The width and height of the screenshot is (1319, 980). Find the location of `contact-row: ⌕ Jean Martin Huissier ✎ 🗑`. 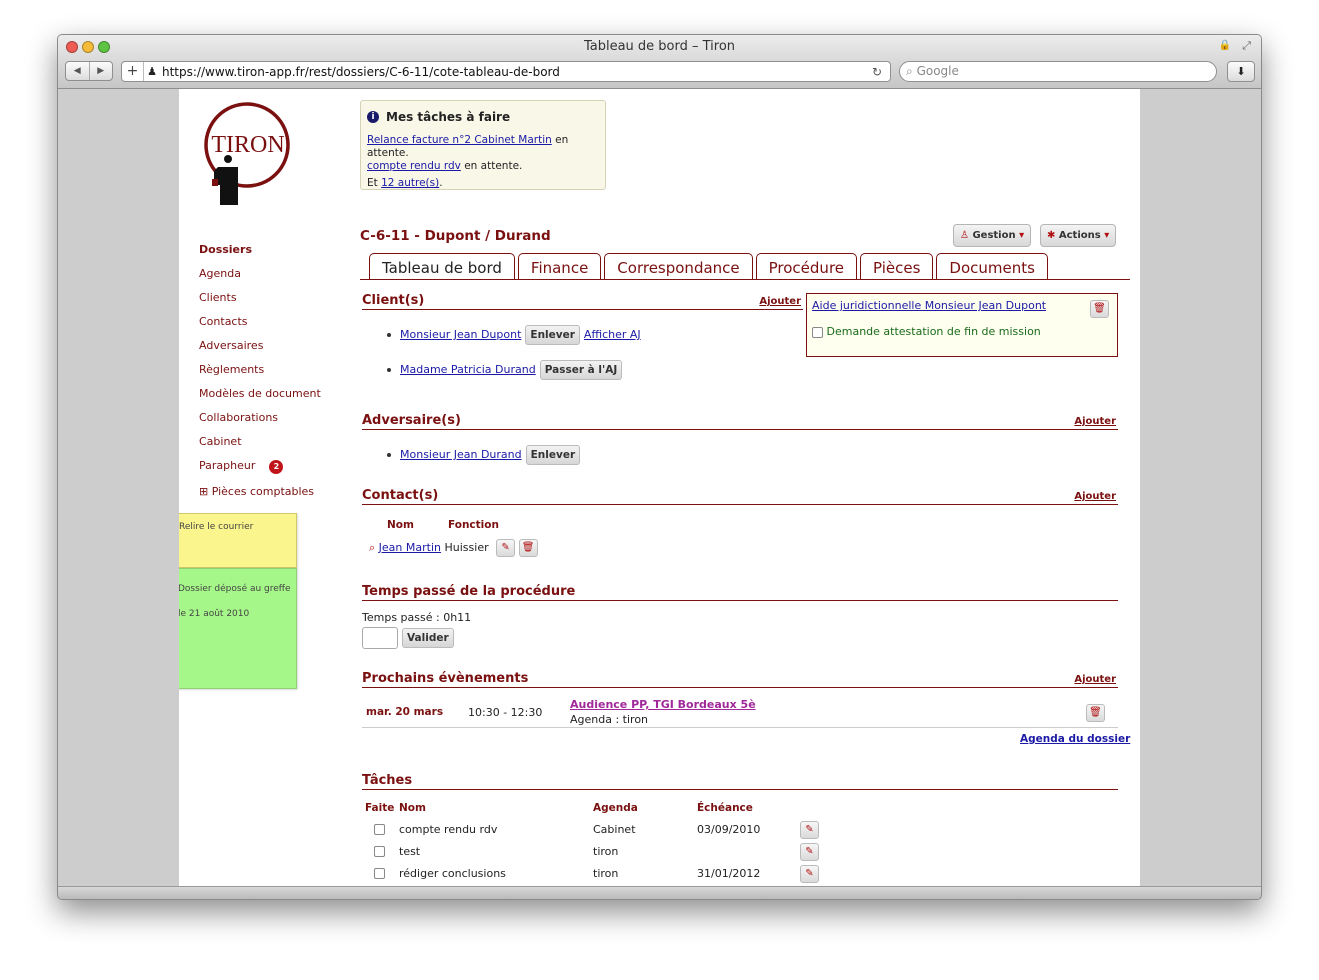

contact-row: ⌕ Jean Martin Huissier ✎ 🗑 is located at coordinates (453, 548).